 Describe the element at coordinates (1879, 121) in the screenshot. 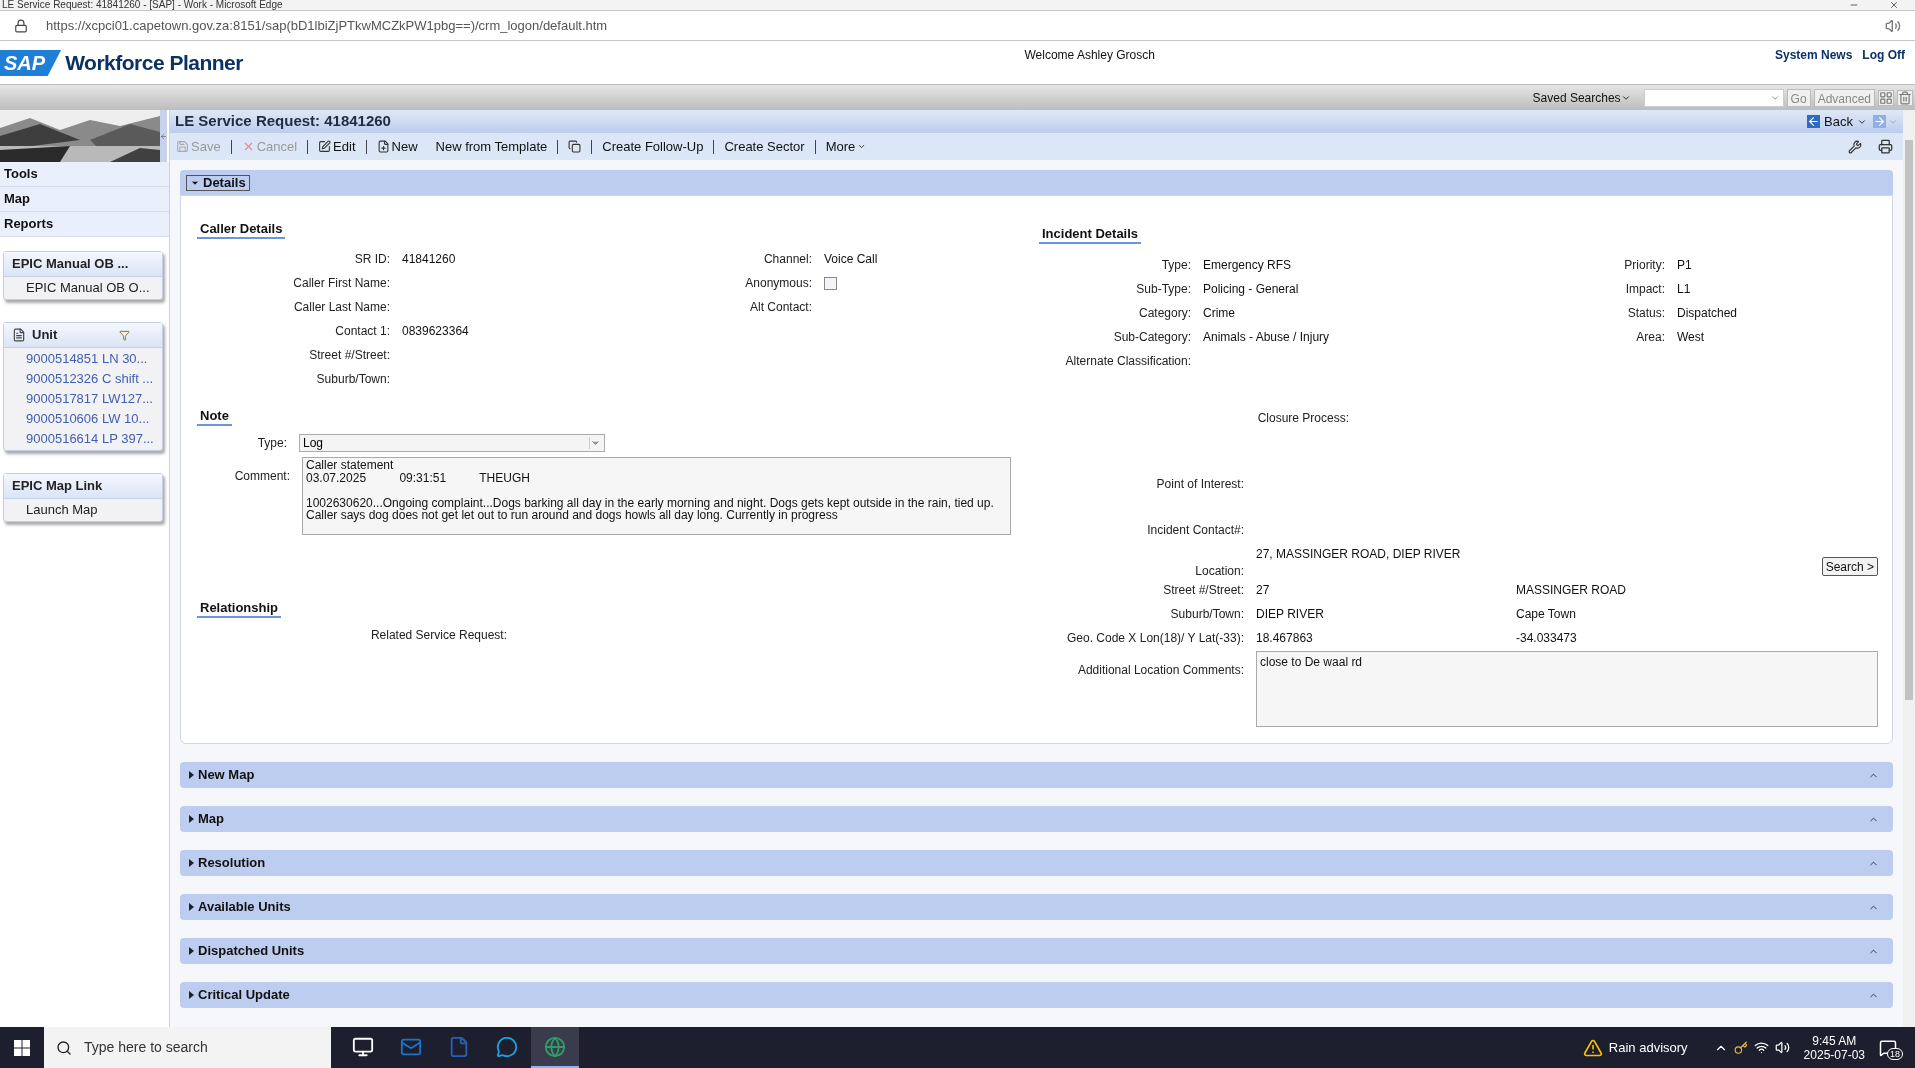

I see `forward-icon` at that location.